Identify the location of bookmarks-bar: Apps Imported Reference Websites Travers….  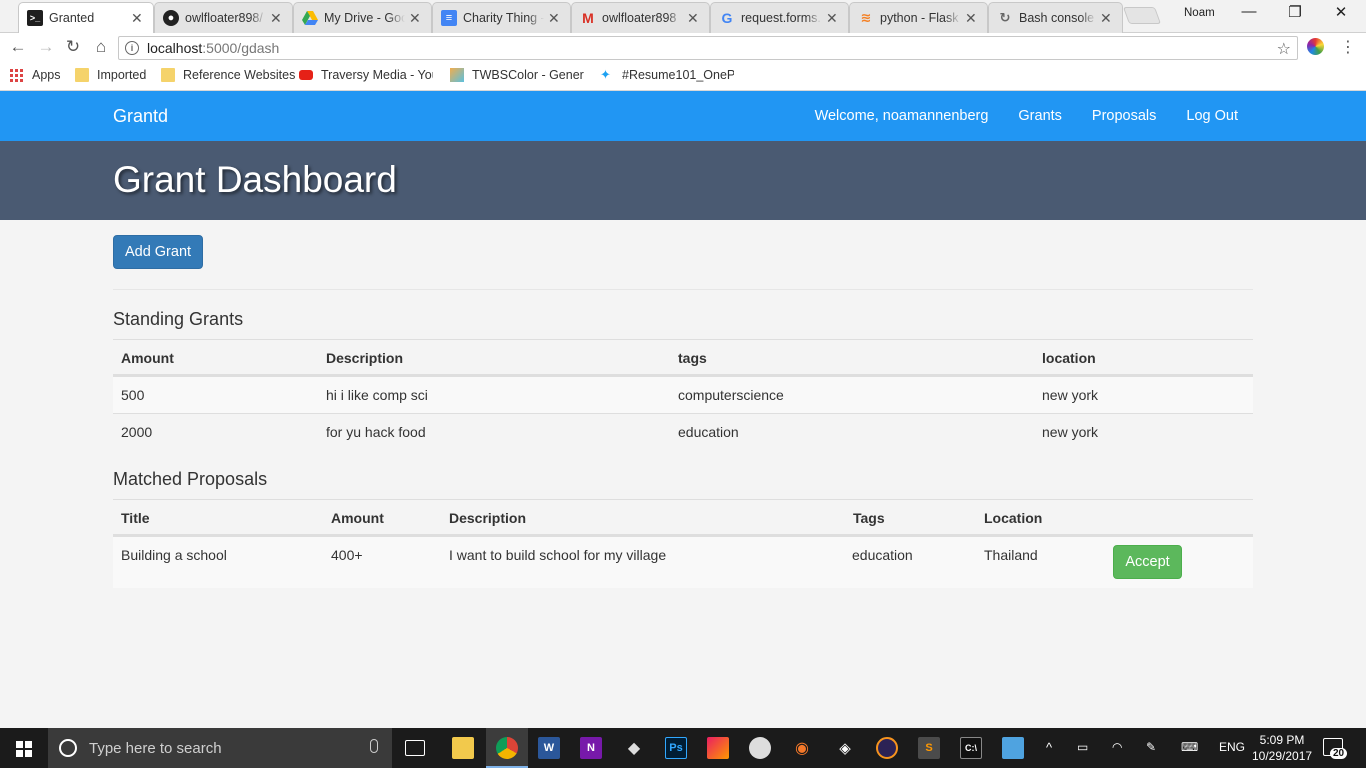
(683, 77).